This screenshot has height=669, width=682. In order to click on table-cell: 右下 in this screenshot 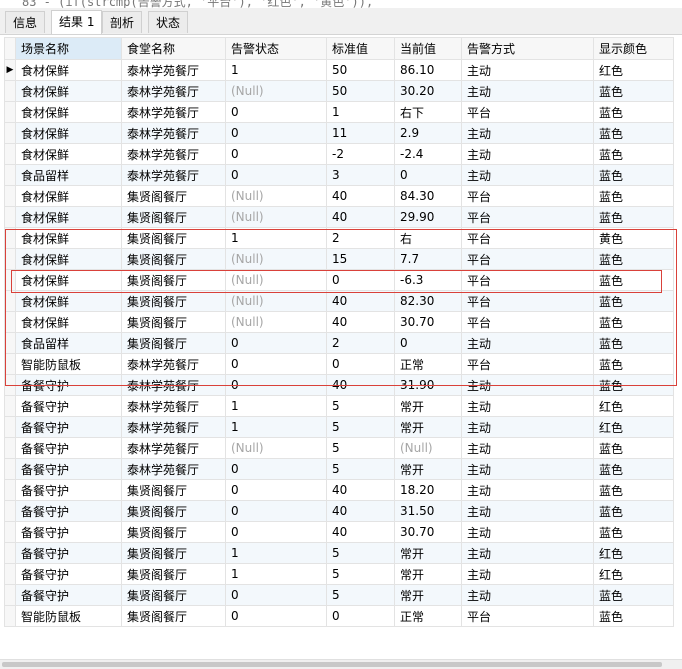, I will do `click(428, 112)`.